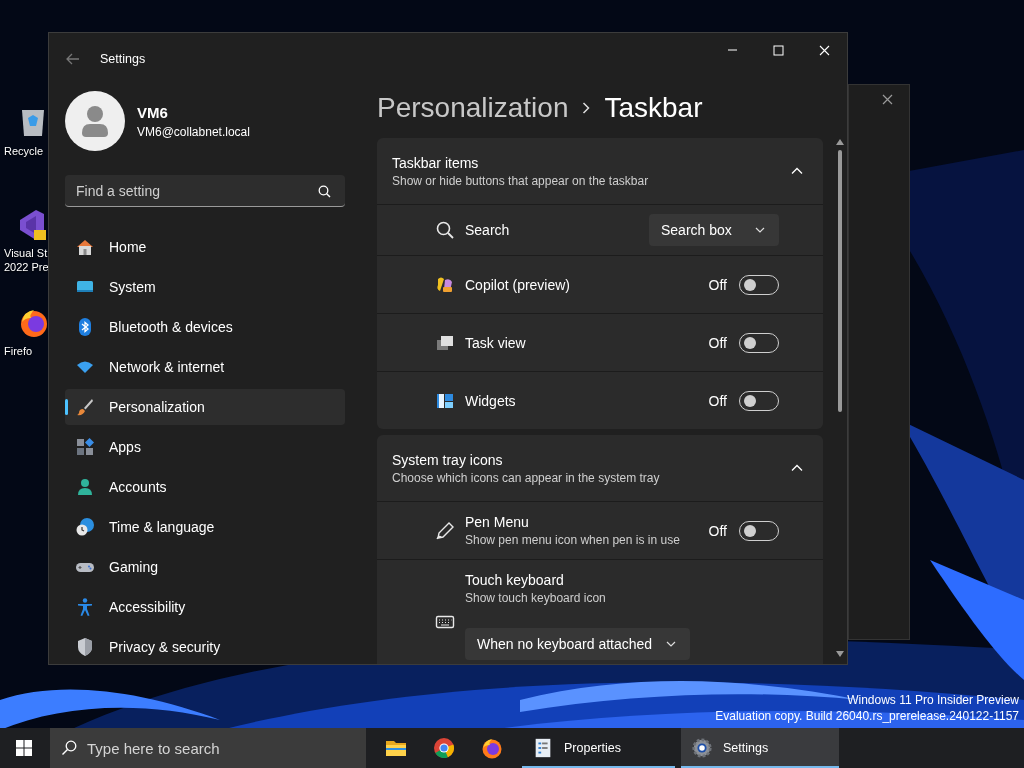 The image size is (1024, 768). What do you see at coordinates (492, 748) in the screenshot?
I see `fox-browser-icon` at bounding box center [492, 748].